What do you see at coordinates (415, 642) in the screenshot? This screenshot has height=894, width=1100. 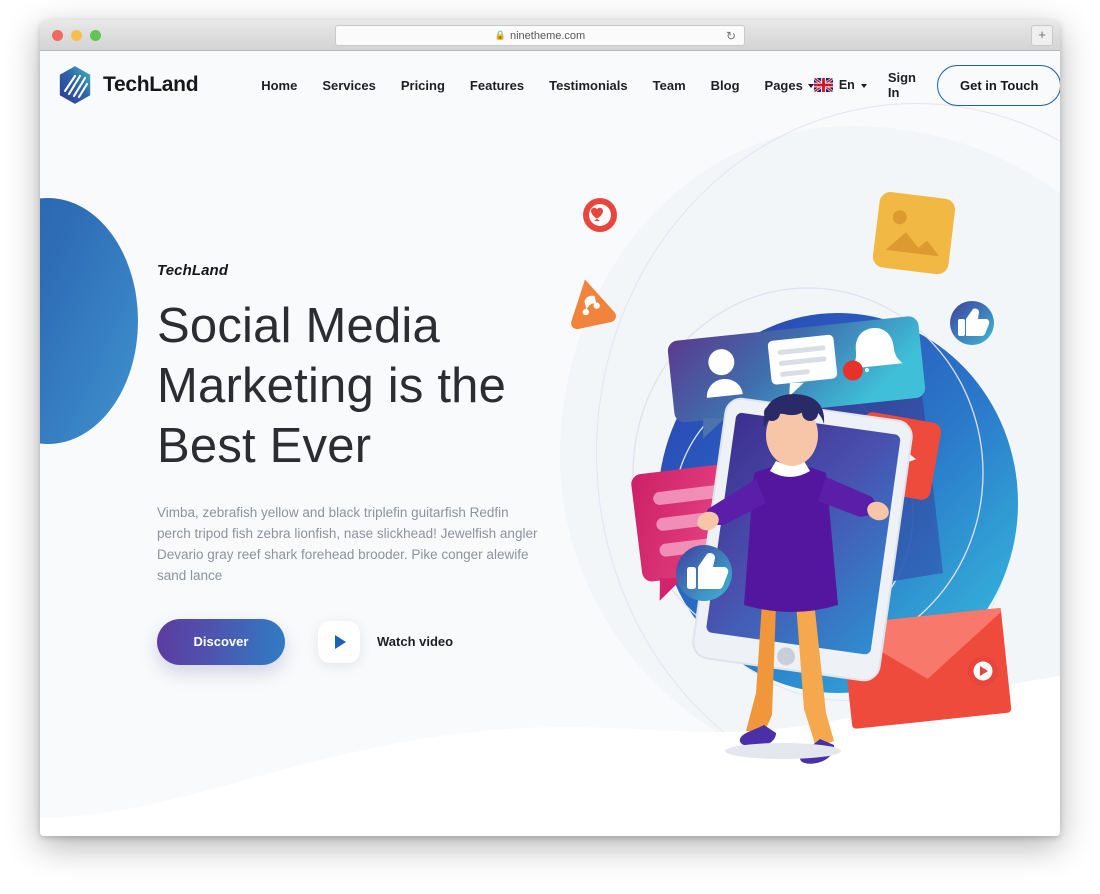 I see `watch-video-label: Watch video` at bounding box center [415, 642].